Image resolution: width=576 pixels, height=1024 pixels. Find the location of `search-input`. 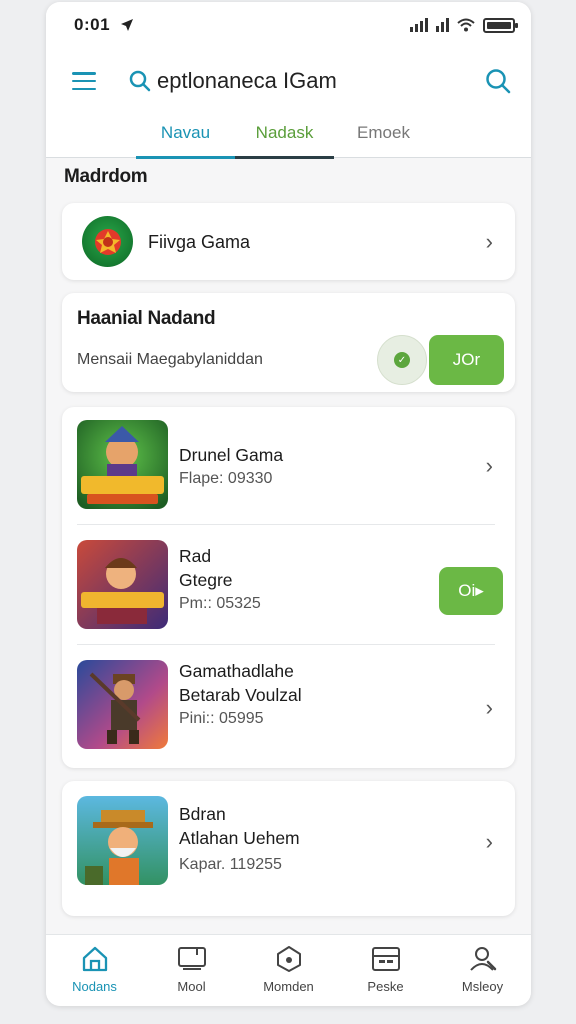

search-input is located at coordinates (266, 81).